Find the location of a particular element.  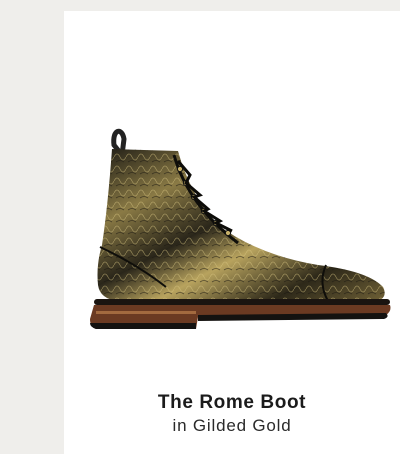

product-variant: in Gilded Gold is located at coordinates (232, 425).